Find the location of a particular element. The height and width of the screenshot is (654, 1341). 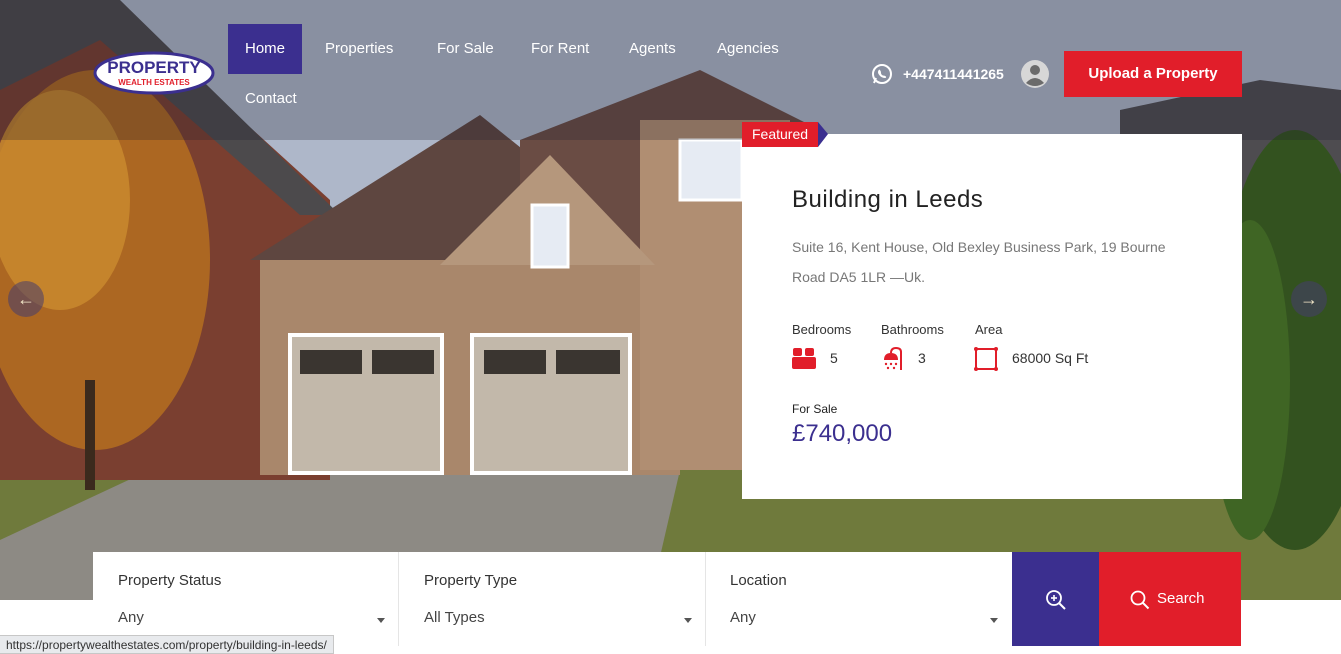

search-button: Search is located at coordinates (1170, 599).